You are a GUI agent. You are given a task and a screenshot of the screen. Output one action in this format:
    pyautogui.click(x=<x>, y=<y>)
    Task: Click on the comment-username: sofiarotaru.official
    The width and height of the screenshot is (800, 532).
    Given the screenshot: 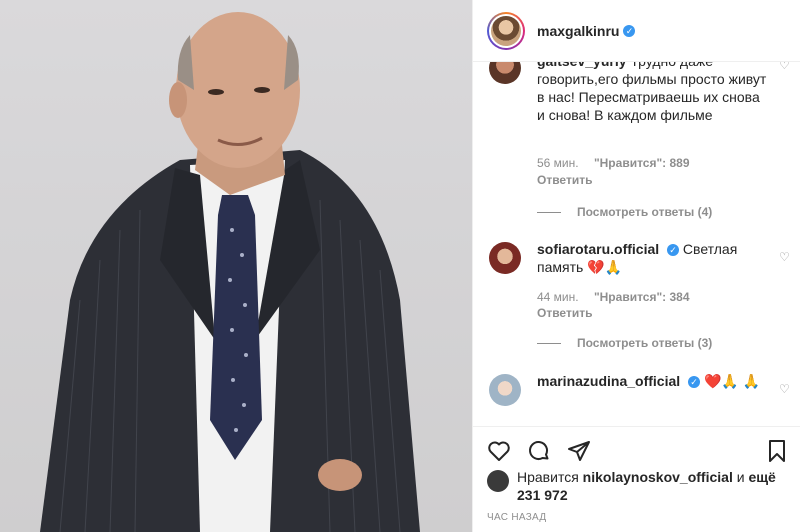 What is the action you would take?
    pyautogui.click(x=598, y=249)
    